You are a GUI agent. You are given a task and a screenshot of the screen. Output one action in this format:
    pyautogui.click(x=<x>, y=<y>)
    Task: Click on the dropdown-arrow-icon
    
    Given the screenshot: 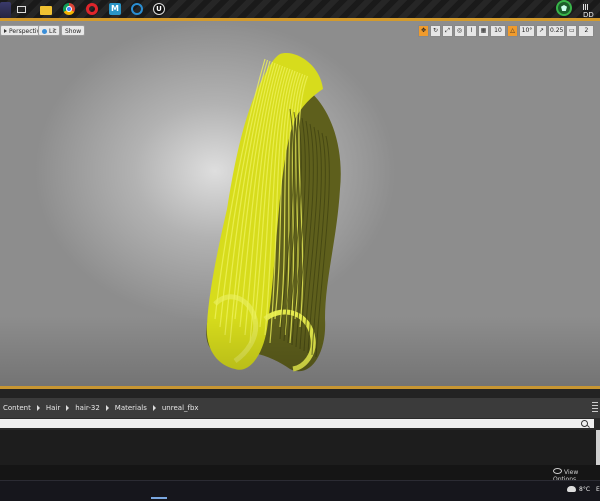 What is the action you would take?
    pyautogui.click(x=5, y=31)
    